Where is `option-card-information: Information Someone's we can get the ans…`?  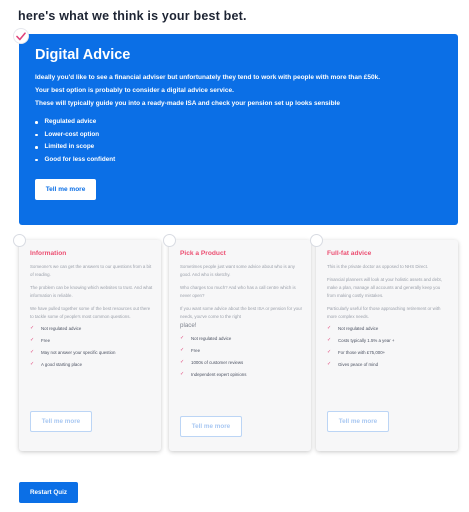 option-card-information: Information Someone's we can get the ans… is located at coordinates (87, 342).